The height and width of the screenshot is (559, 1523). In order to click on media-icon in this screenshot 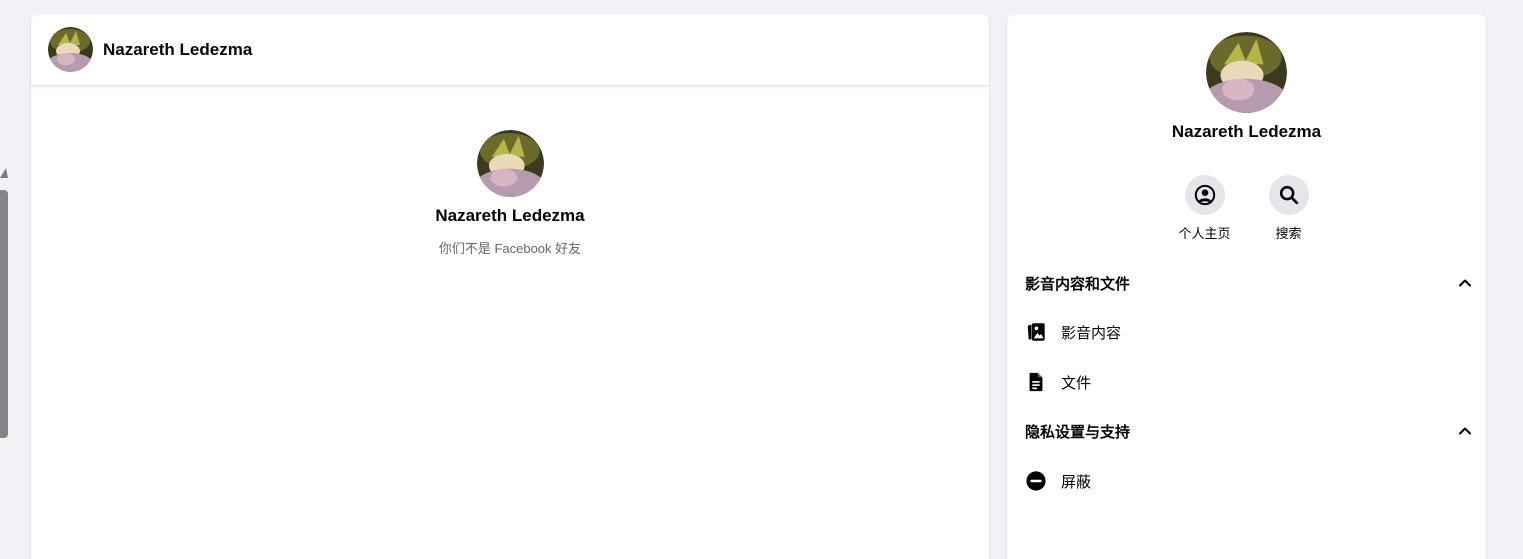, I will do `click(1036, 332)`.